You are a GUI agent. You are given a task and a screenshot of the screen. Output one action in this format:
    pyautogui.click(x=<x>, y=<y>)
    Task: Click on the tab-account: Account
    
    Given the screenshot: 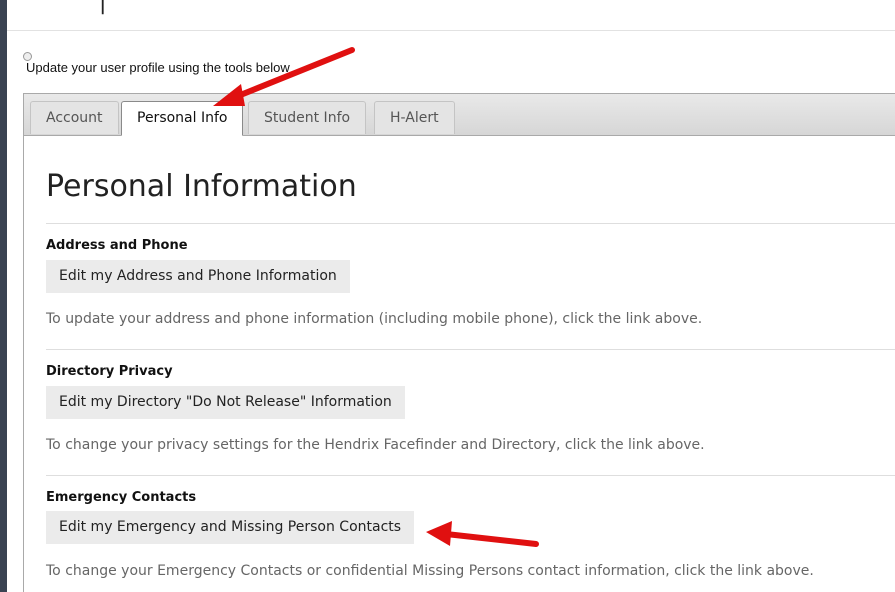 What is the action you would take?
    pyautogui.click(x=74, y=117)
    